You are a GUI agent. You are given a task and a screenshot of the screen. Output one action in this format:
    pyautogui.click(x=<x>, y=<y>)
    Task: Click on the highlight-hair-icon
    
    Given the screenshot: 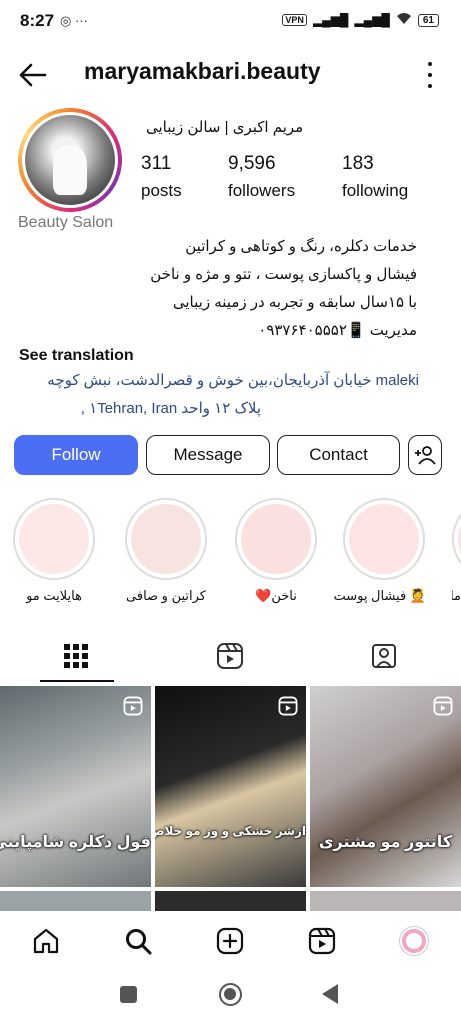 What is the action you would take?
    pyautogui.click(x=54, y=539)
    